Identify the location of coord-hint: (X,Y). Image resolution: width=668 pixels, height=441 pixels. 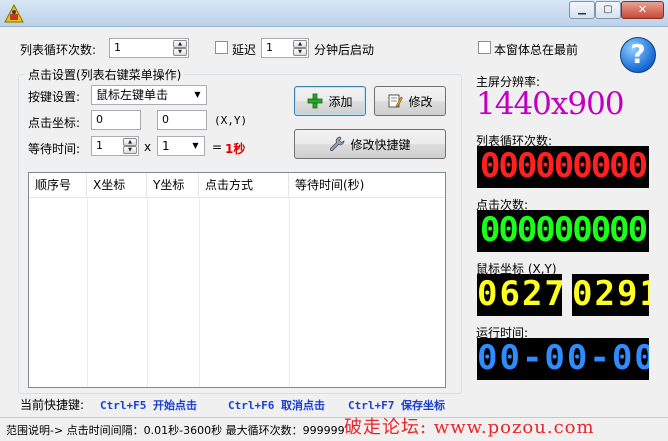
(231, 120).